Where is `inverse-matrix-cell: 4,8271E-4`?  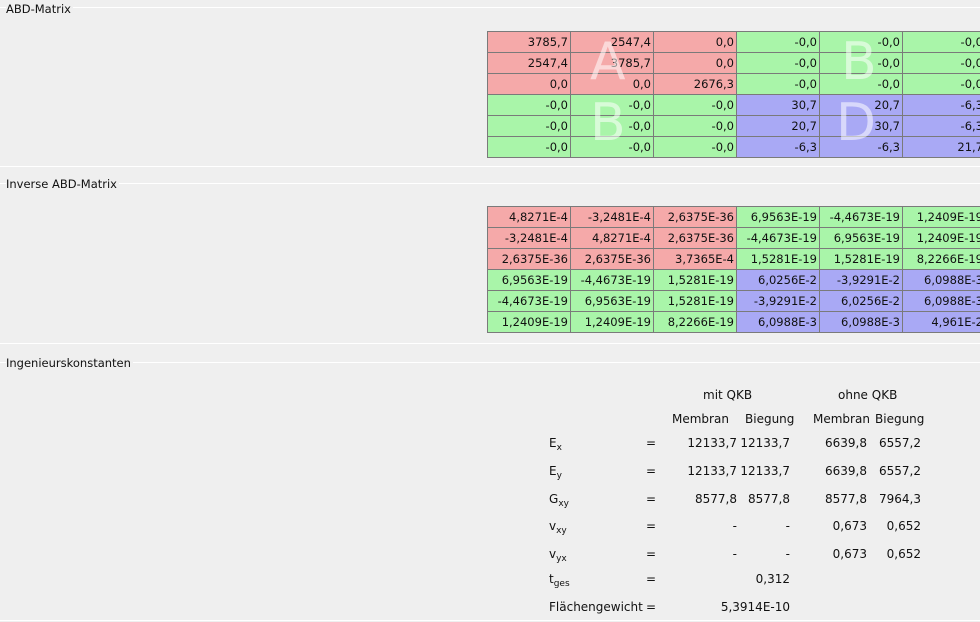 inverse-matrix-cell: 4,8271E-4 is located at coordinates (529, 217).